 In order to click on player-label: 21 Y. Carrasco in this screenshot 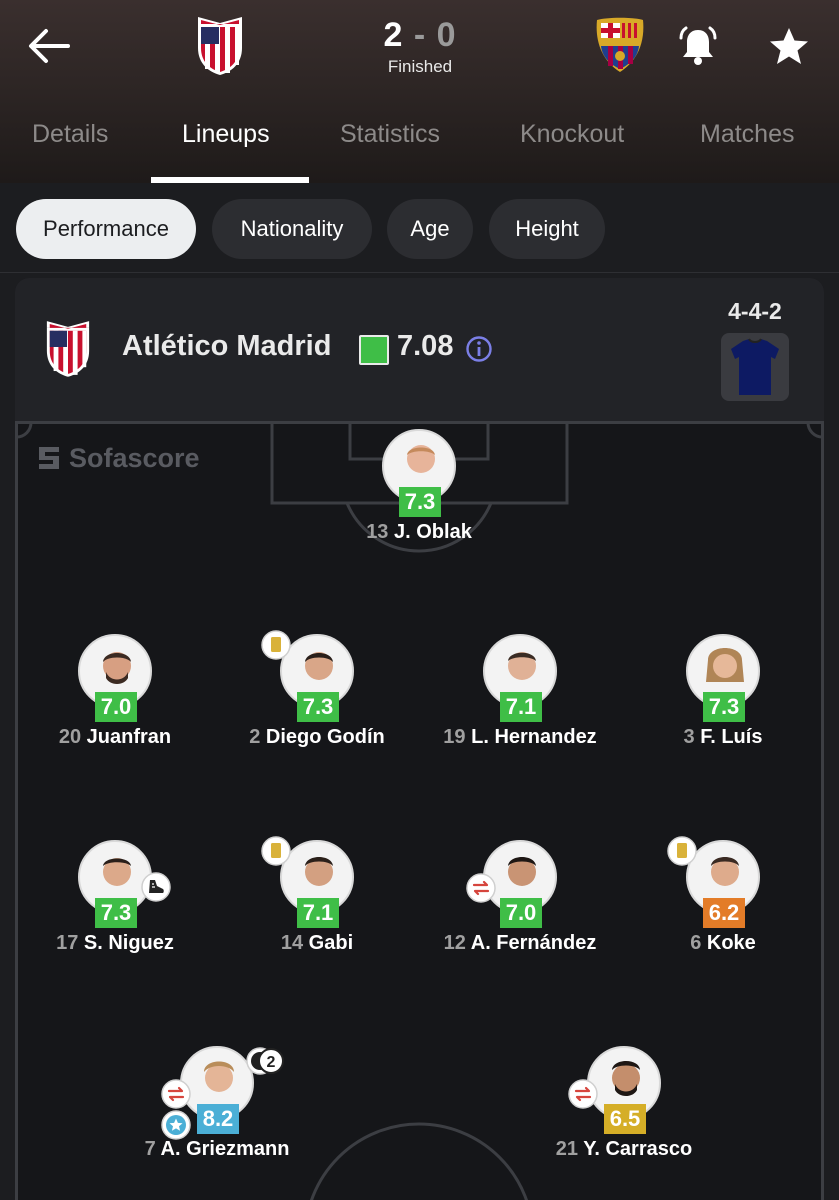, I will do `click(624, 1149)`.